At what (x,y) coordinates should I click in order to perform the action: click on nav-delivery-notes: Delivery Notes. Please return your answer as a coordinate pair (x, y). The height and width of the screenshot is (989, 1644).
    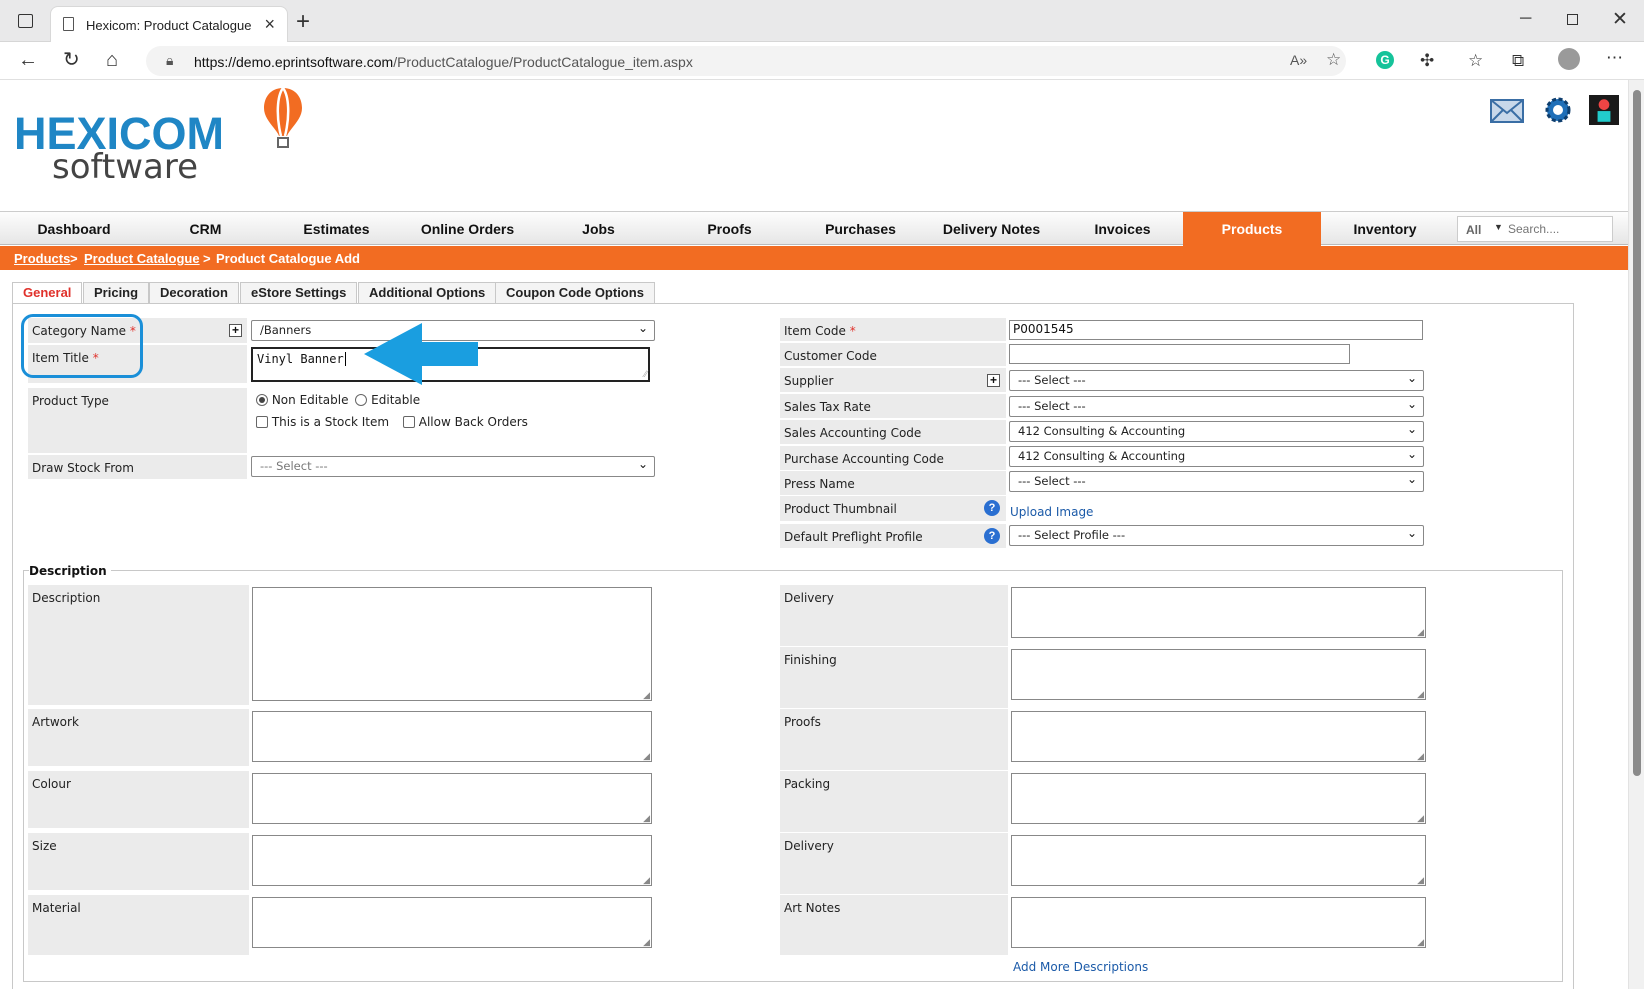
    Looking at the image, I should click on (991, 229).